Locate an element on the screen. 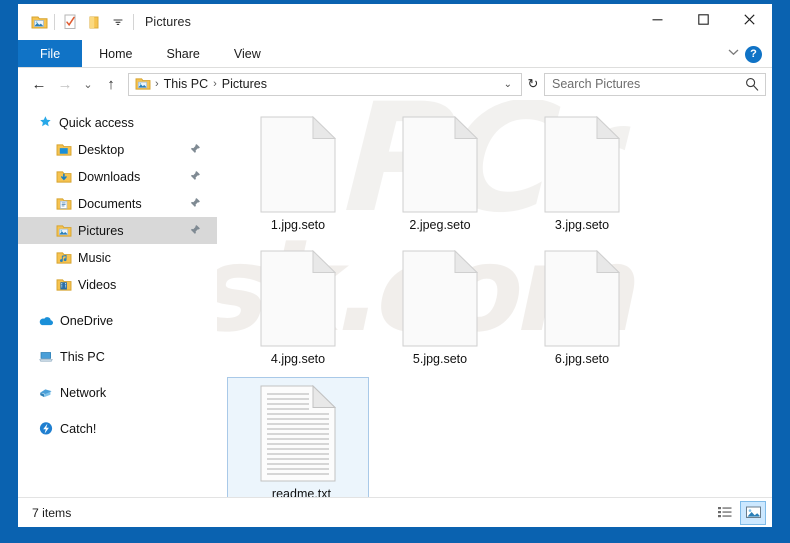  file-item-selected: _readme.txt is located at coordinates (298, 437).